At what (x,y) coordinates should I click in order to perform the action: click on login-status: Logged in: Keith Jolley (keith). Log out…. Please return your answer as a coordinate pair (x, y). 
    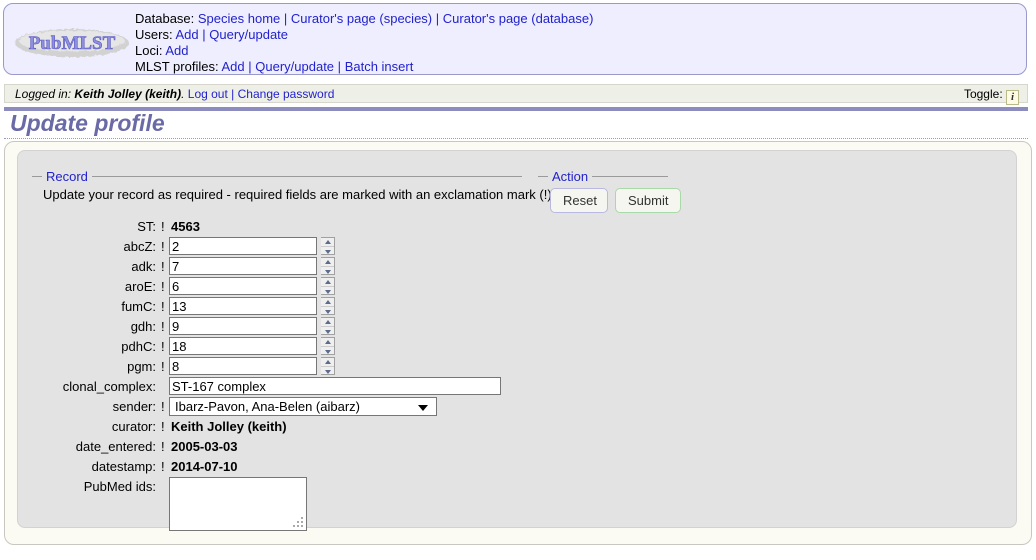
    Looking at the image, I should click on (174, 94).